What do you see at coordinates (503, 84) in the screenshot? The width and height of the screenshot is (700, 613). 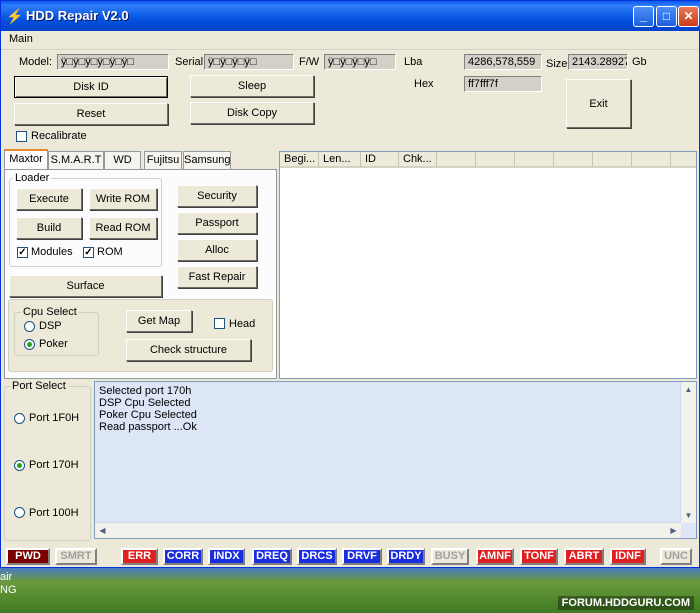 I see `hex-field: ff7fff7f` at bounding box center [503, 84].